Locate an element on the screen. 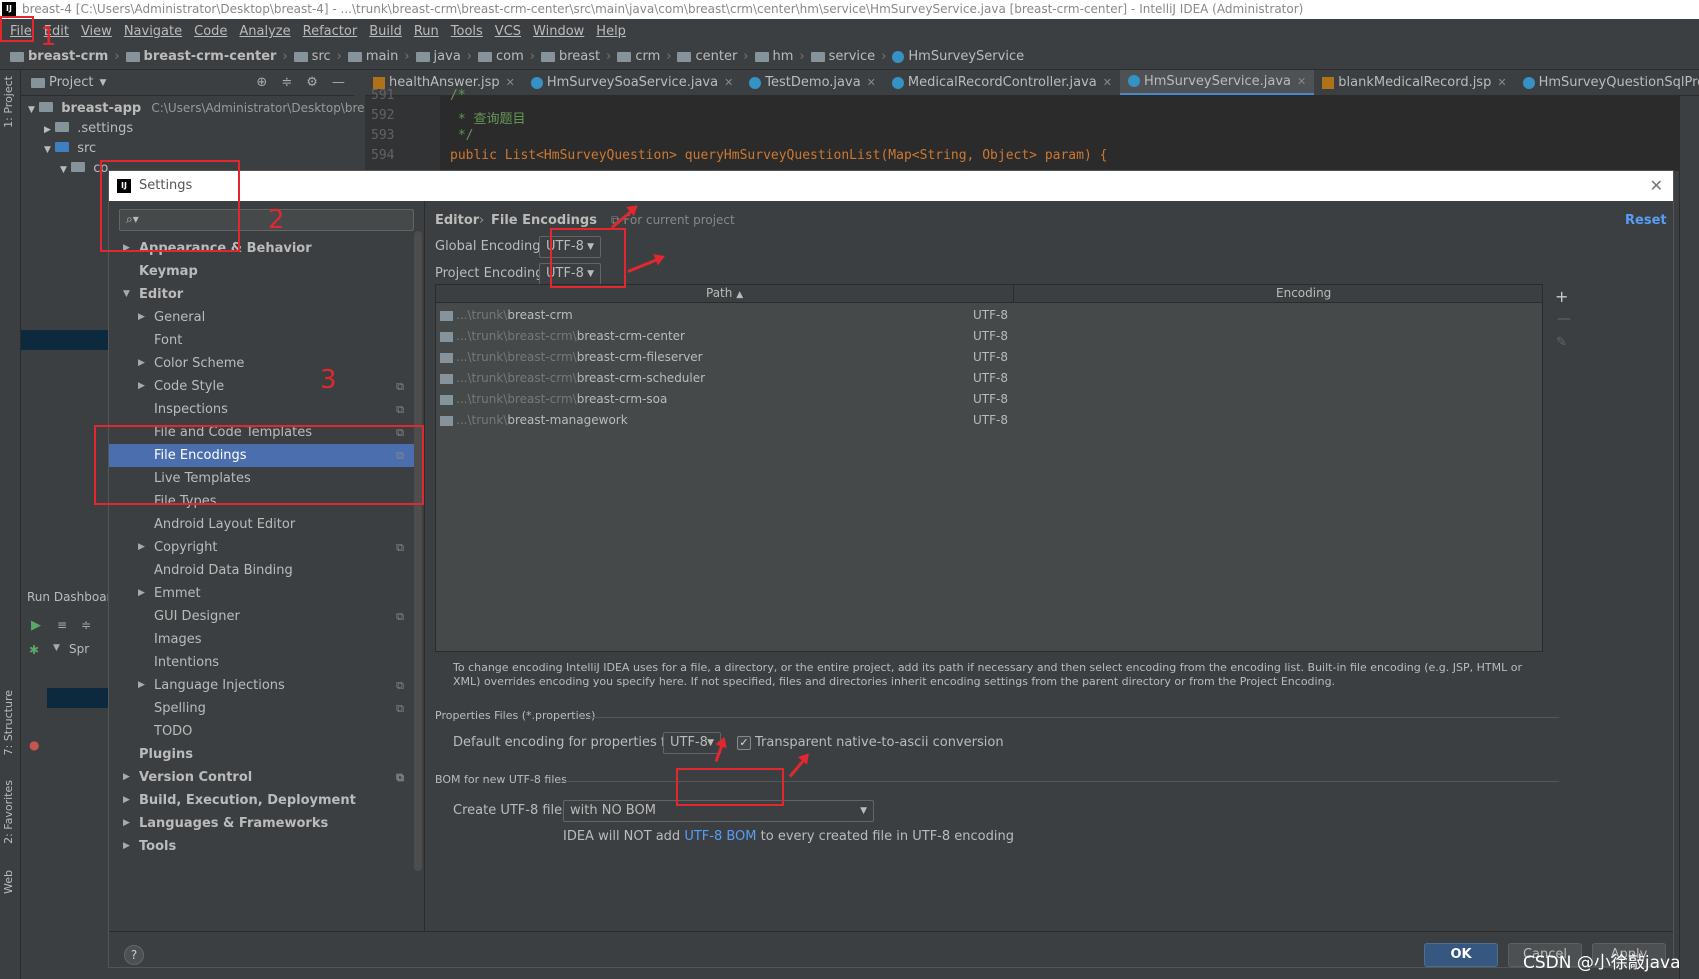 This screenshot has height=979, width=1699. close-icon: ✕ is located at coordinates (1656, 186).